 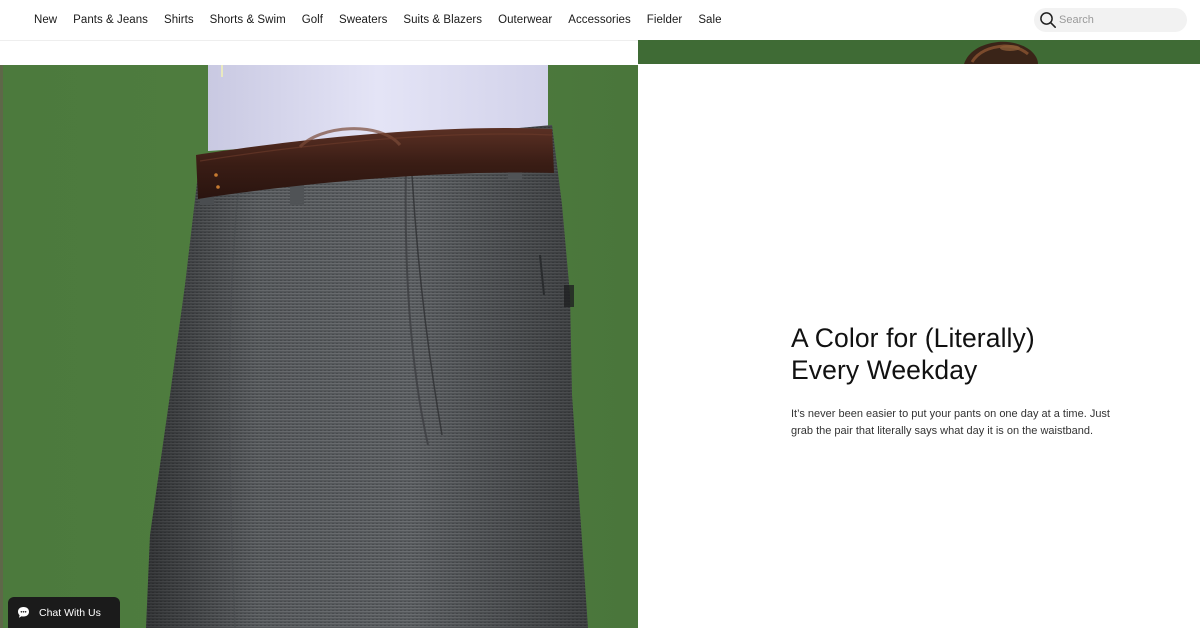 What do you see at coordinates (70, 612) in the screenshot?
I see `chat-with-us-label: Chat With Us` at bounding box center [70, 612].